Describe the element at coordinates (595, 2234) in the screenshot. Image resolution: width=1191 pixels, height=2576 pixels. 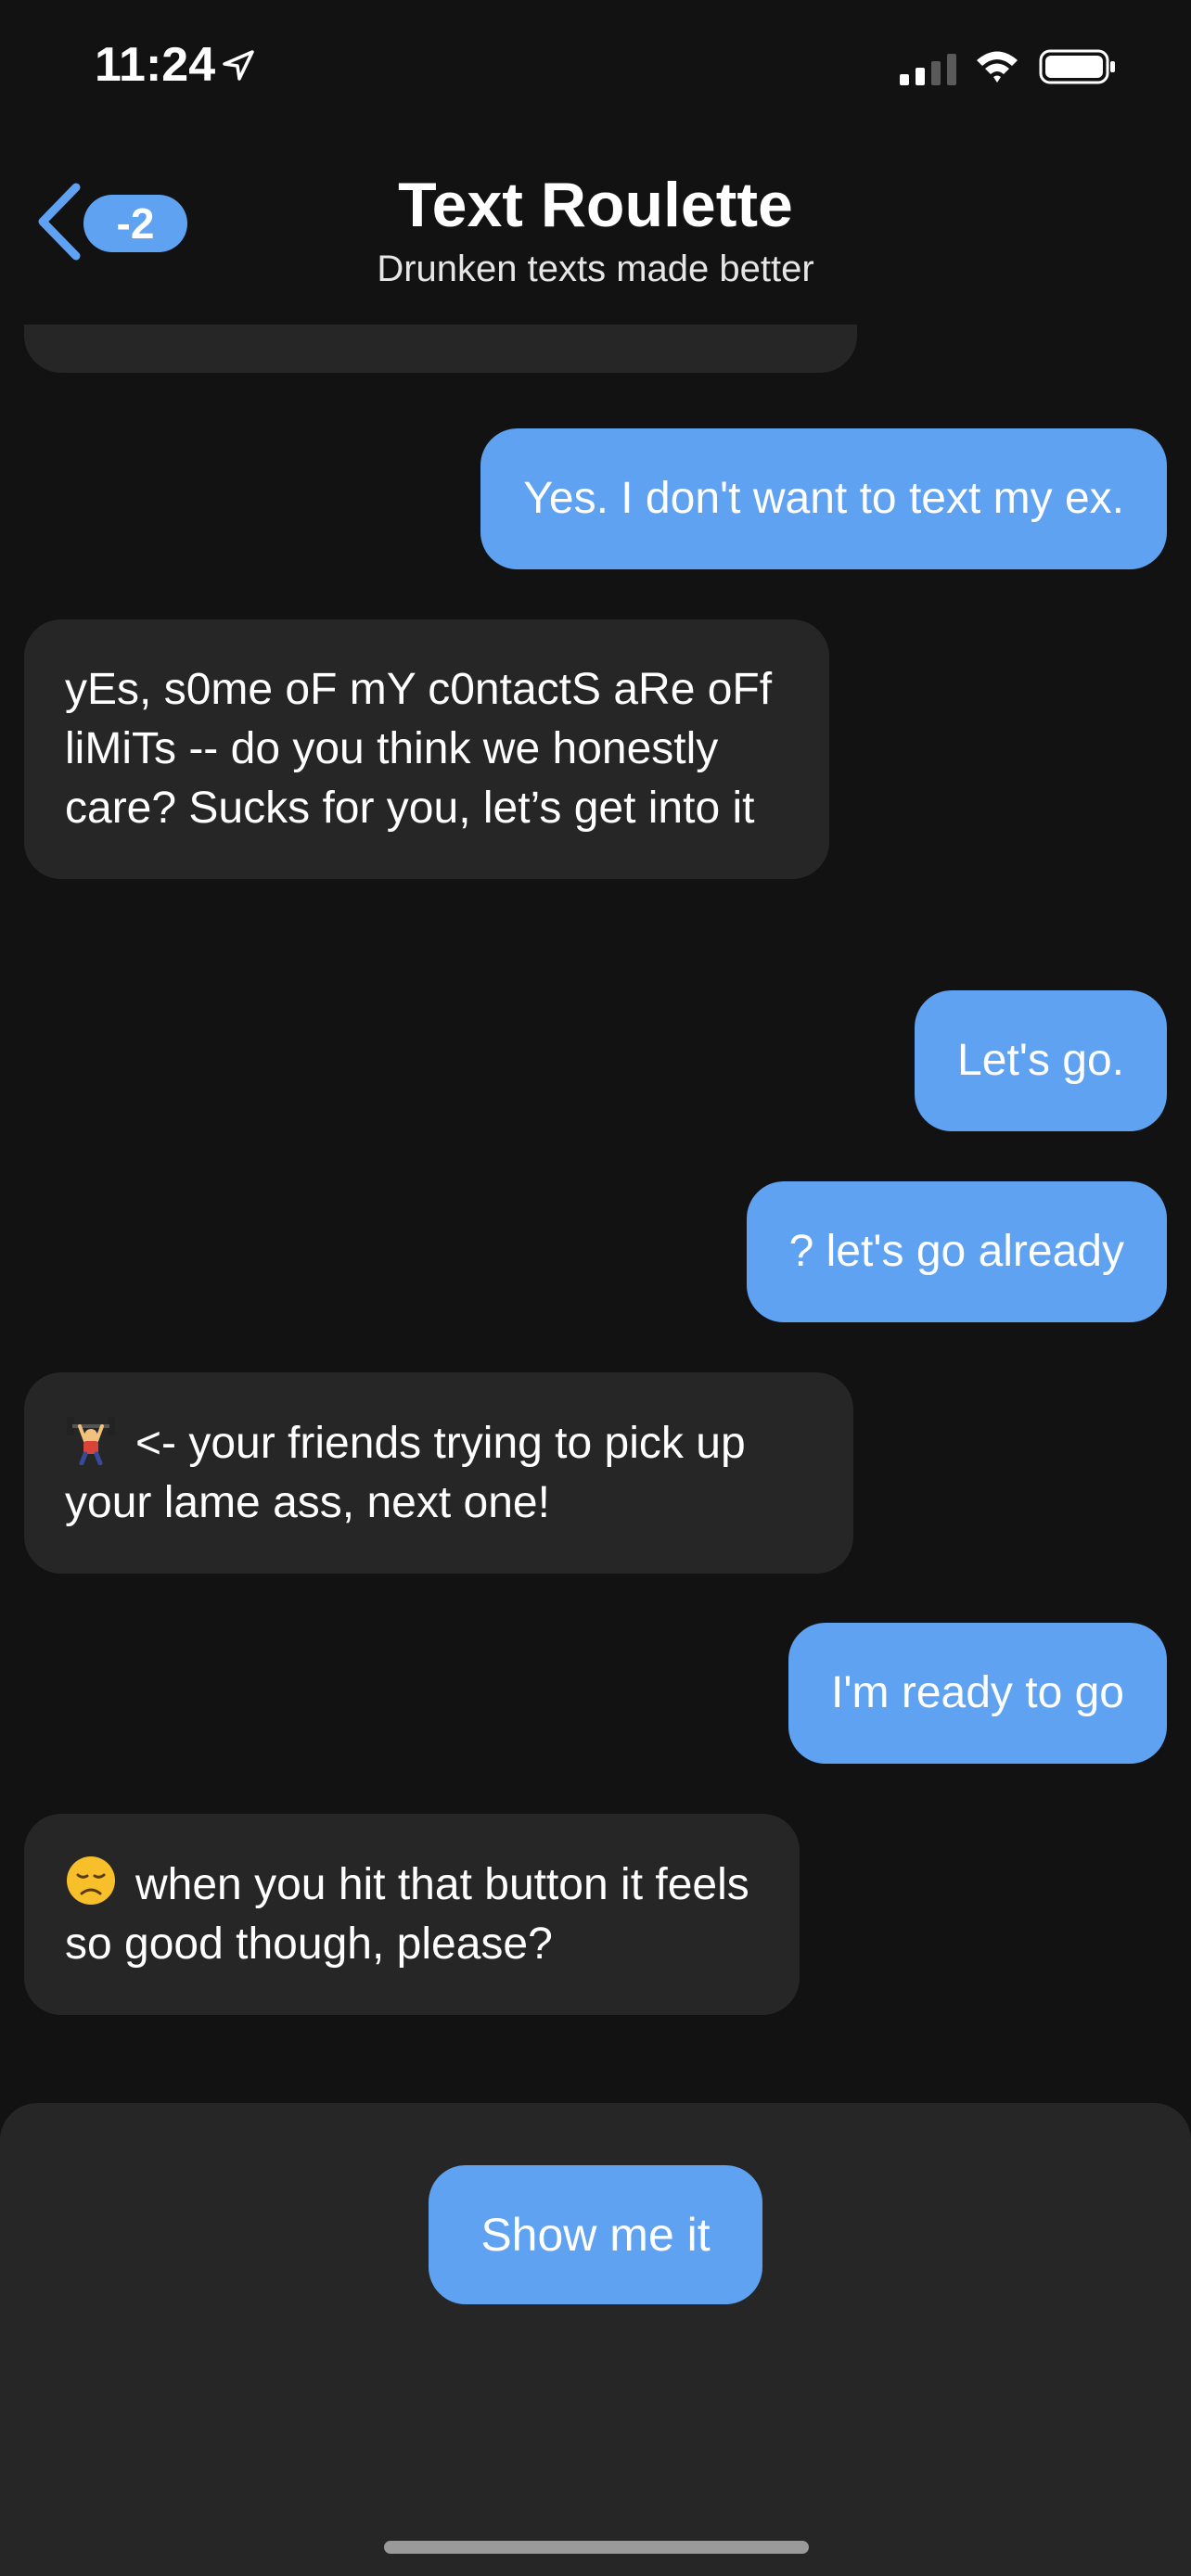
I see `show-me-it-button: Show me it` at that location.